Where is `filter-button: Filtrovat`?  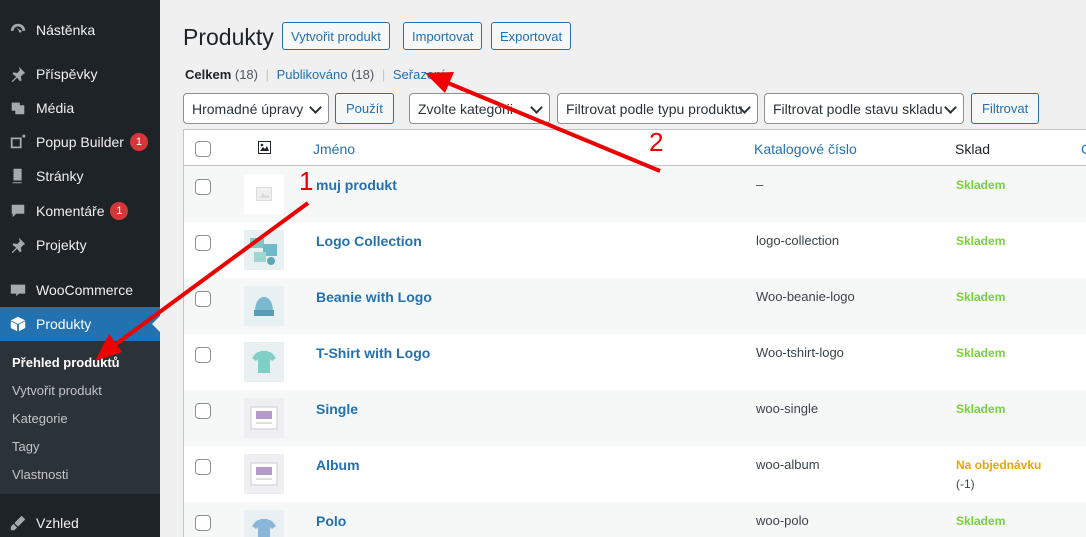
filter-button: Filtrovat is located at coordinates (1005, 108).